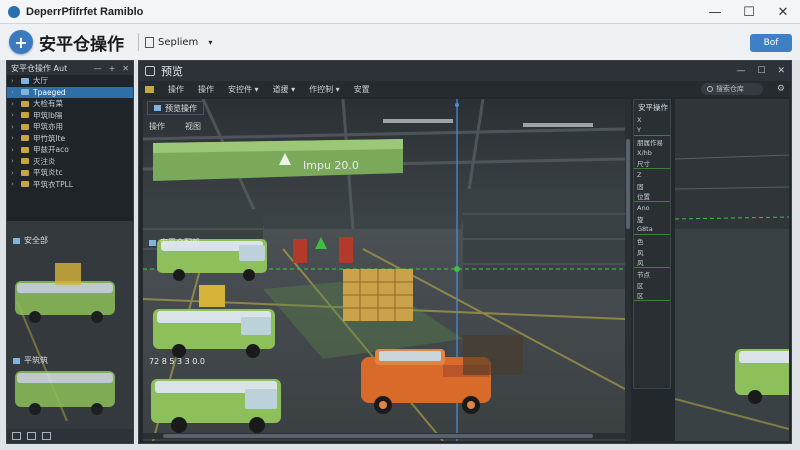 The height and width of the screenshot is (450, 800). I want to click on tree-item: › 灭注炎, so click(70, 162).